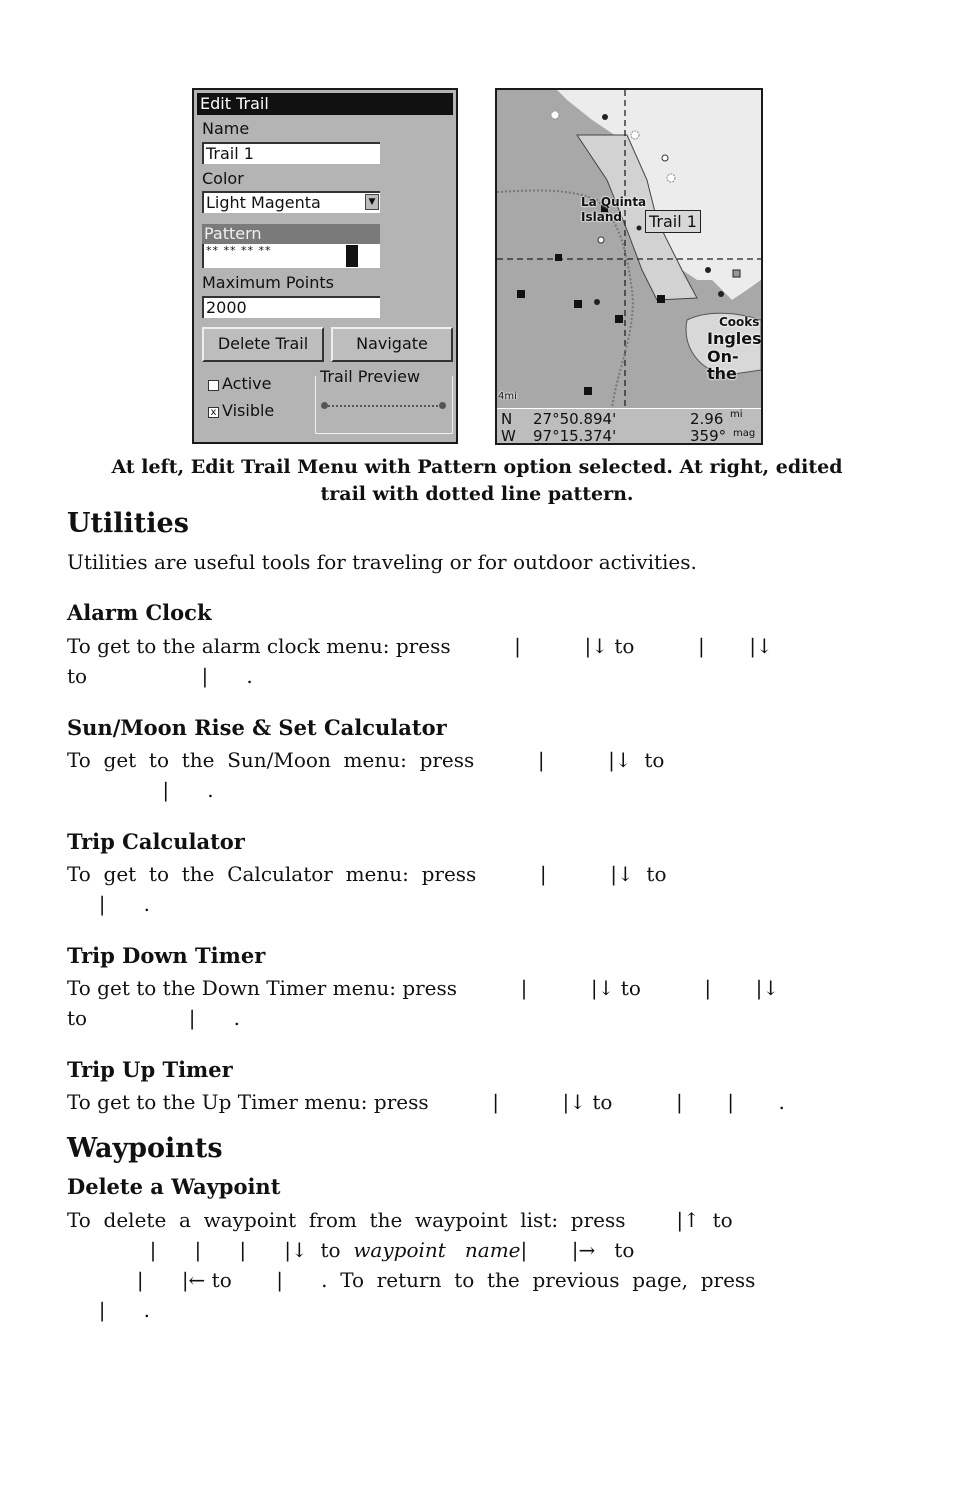 The width and height of the screenshot is (954, 1487). I want to click on delete-waypoint-line-2: | | | |↓ to waypoint name| |→ to, so click(351, 1250).